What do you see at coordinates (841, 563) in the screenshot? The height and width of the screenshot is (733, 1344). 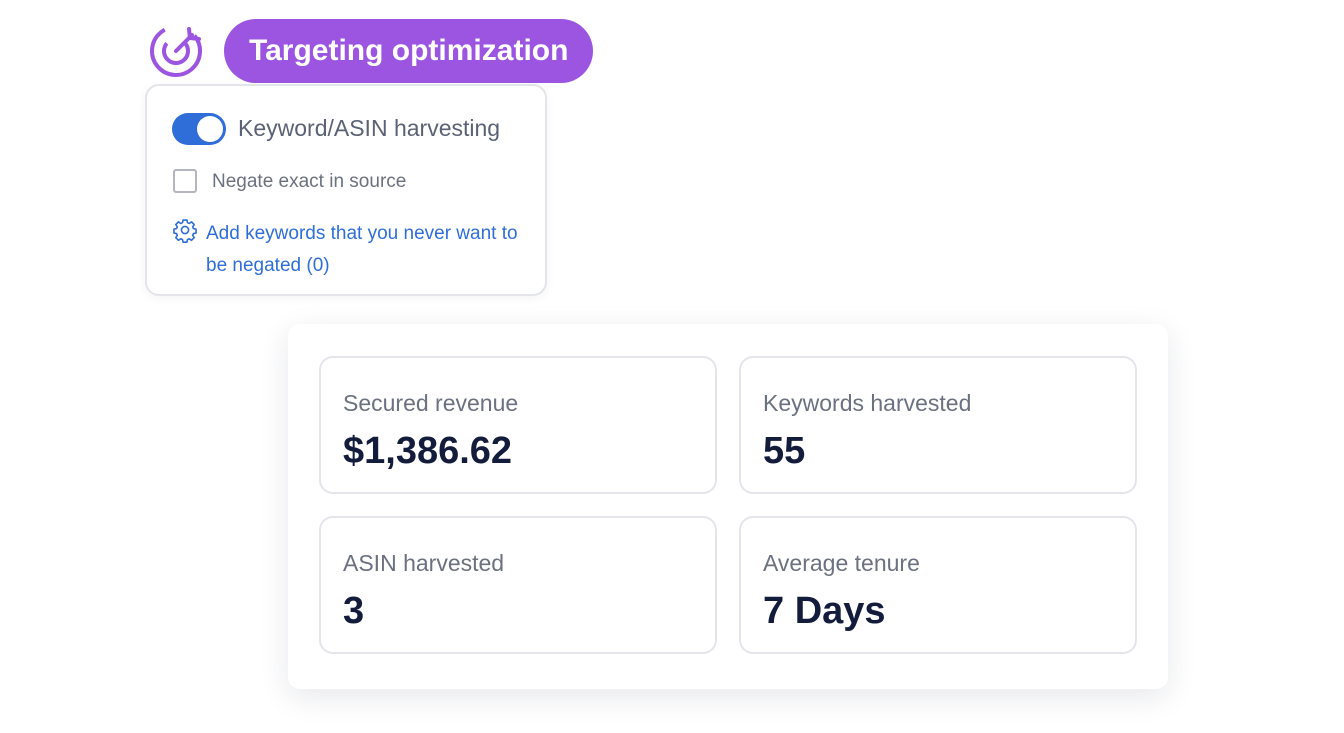 I see `stat-label: Average tenure` at bounding box center [841, 563].